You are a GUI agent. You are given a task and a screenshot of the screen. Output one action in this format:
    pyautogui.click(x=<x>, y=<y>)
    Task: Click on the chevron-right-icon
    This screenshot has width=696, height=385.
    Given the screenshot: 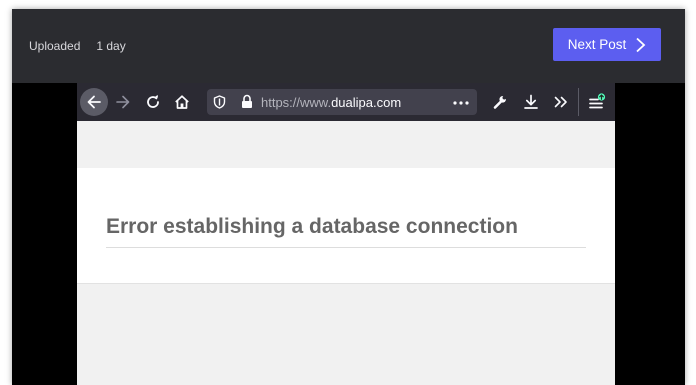 What is the action you would take?
    pyautogui.click(x=641, y=44)
    